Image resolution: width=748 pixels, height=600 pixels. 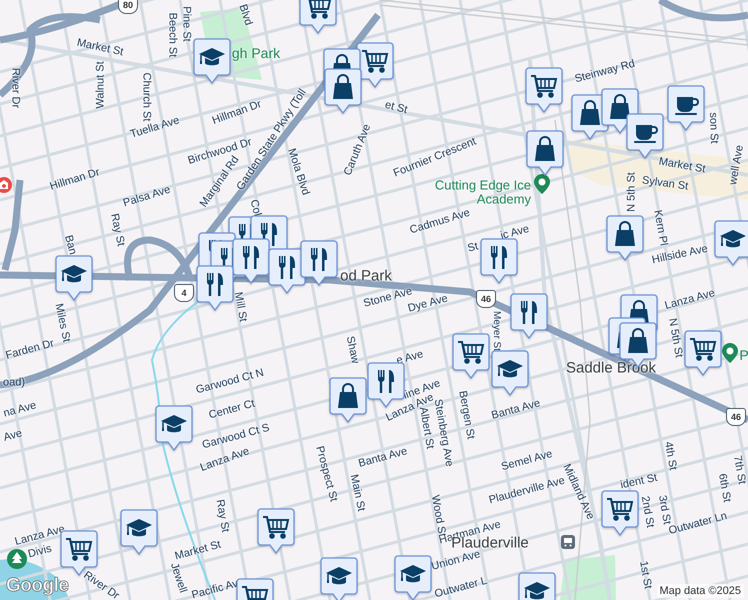 I want to click on tree-icon, so click(x=17, y=559).